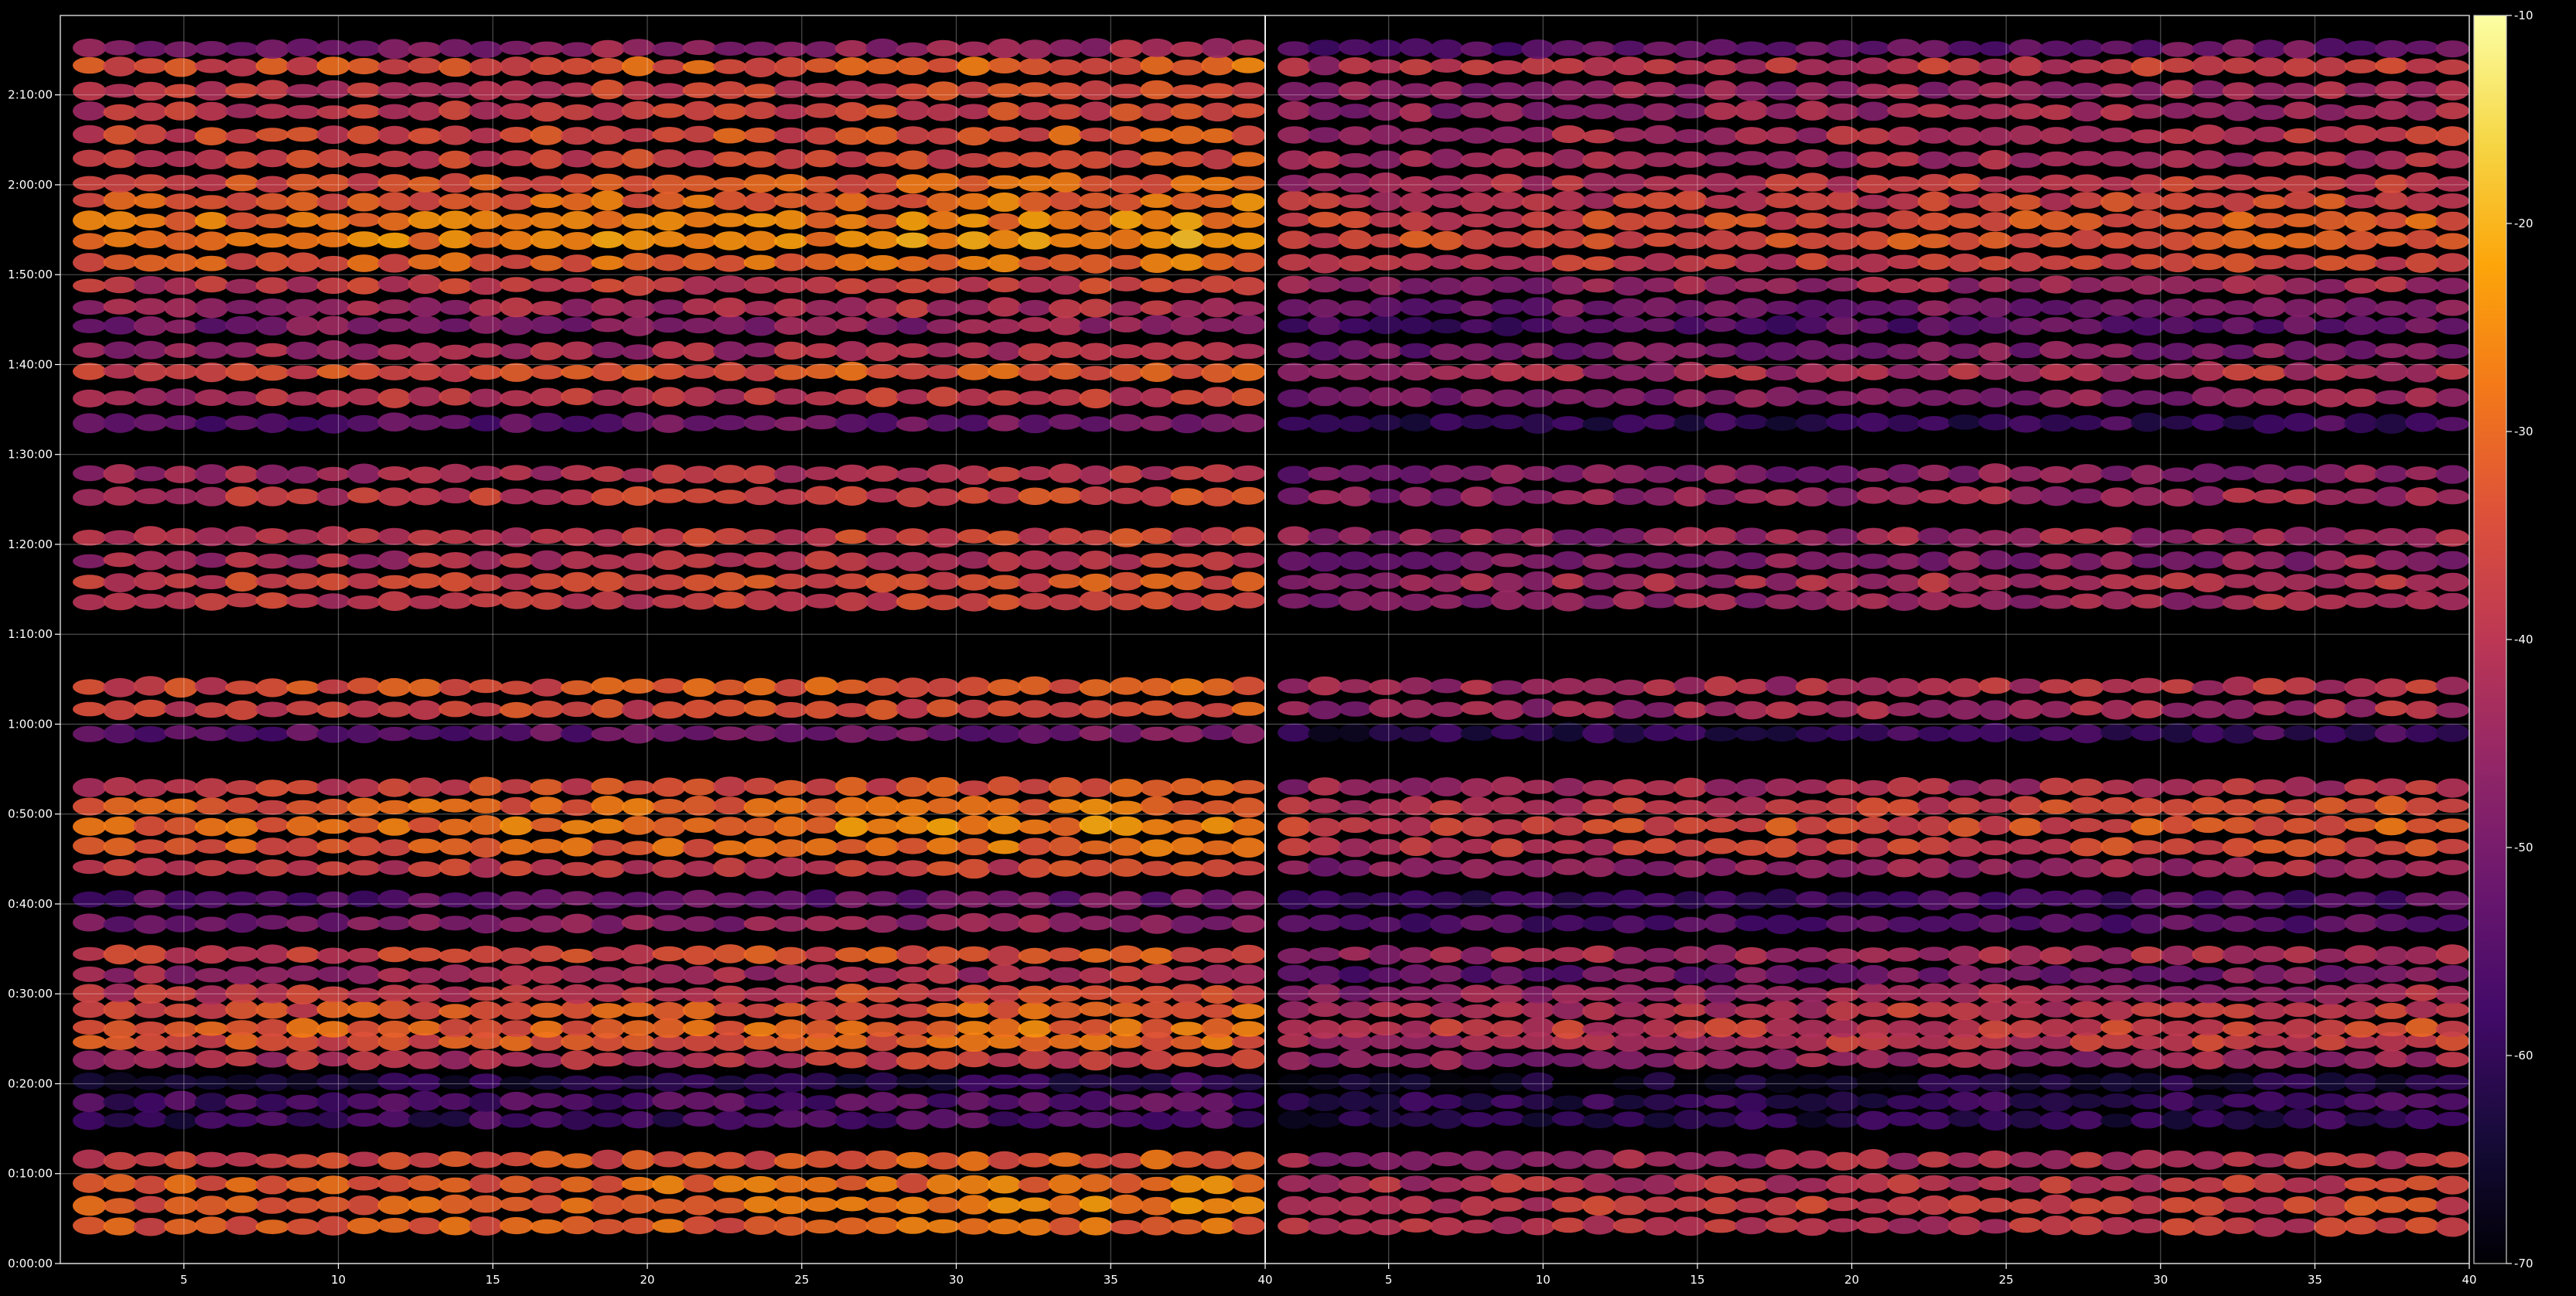  Describe the element at coordinates (647, 1280) in the screenshot. I see `x-tick-label: 20` at that location.